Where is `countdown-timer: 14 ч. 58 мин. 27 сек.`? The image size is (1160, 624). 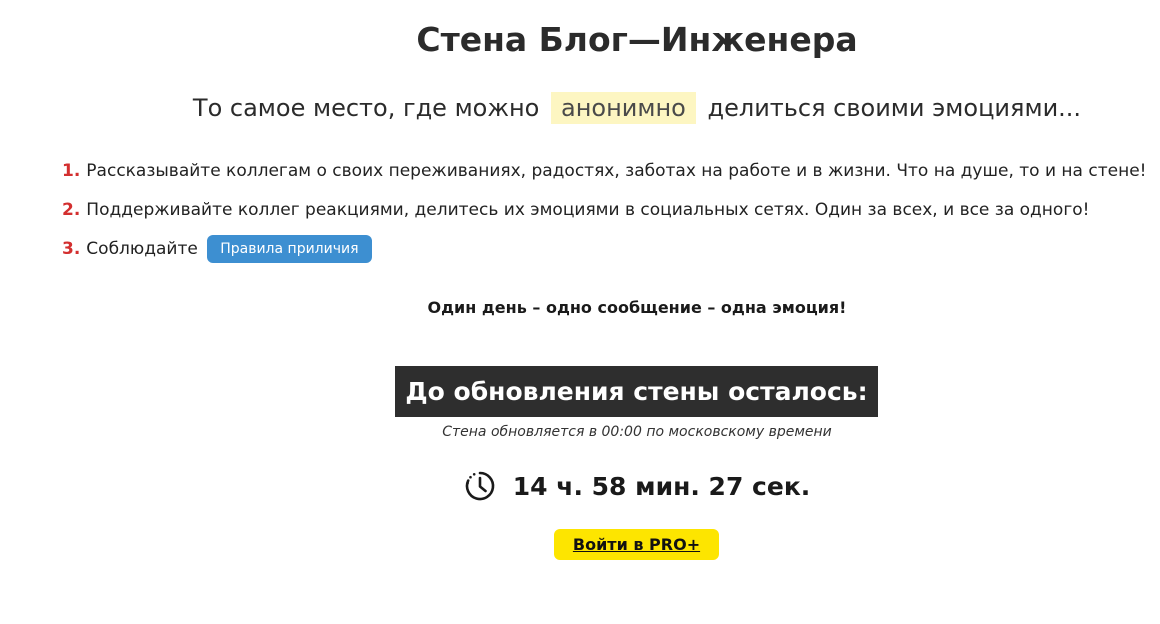
countdown-timer: 14 ч. 58 мин. 27 сек. is located at coordinates (661, 486).